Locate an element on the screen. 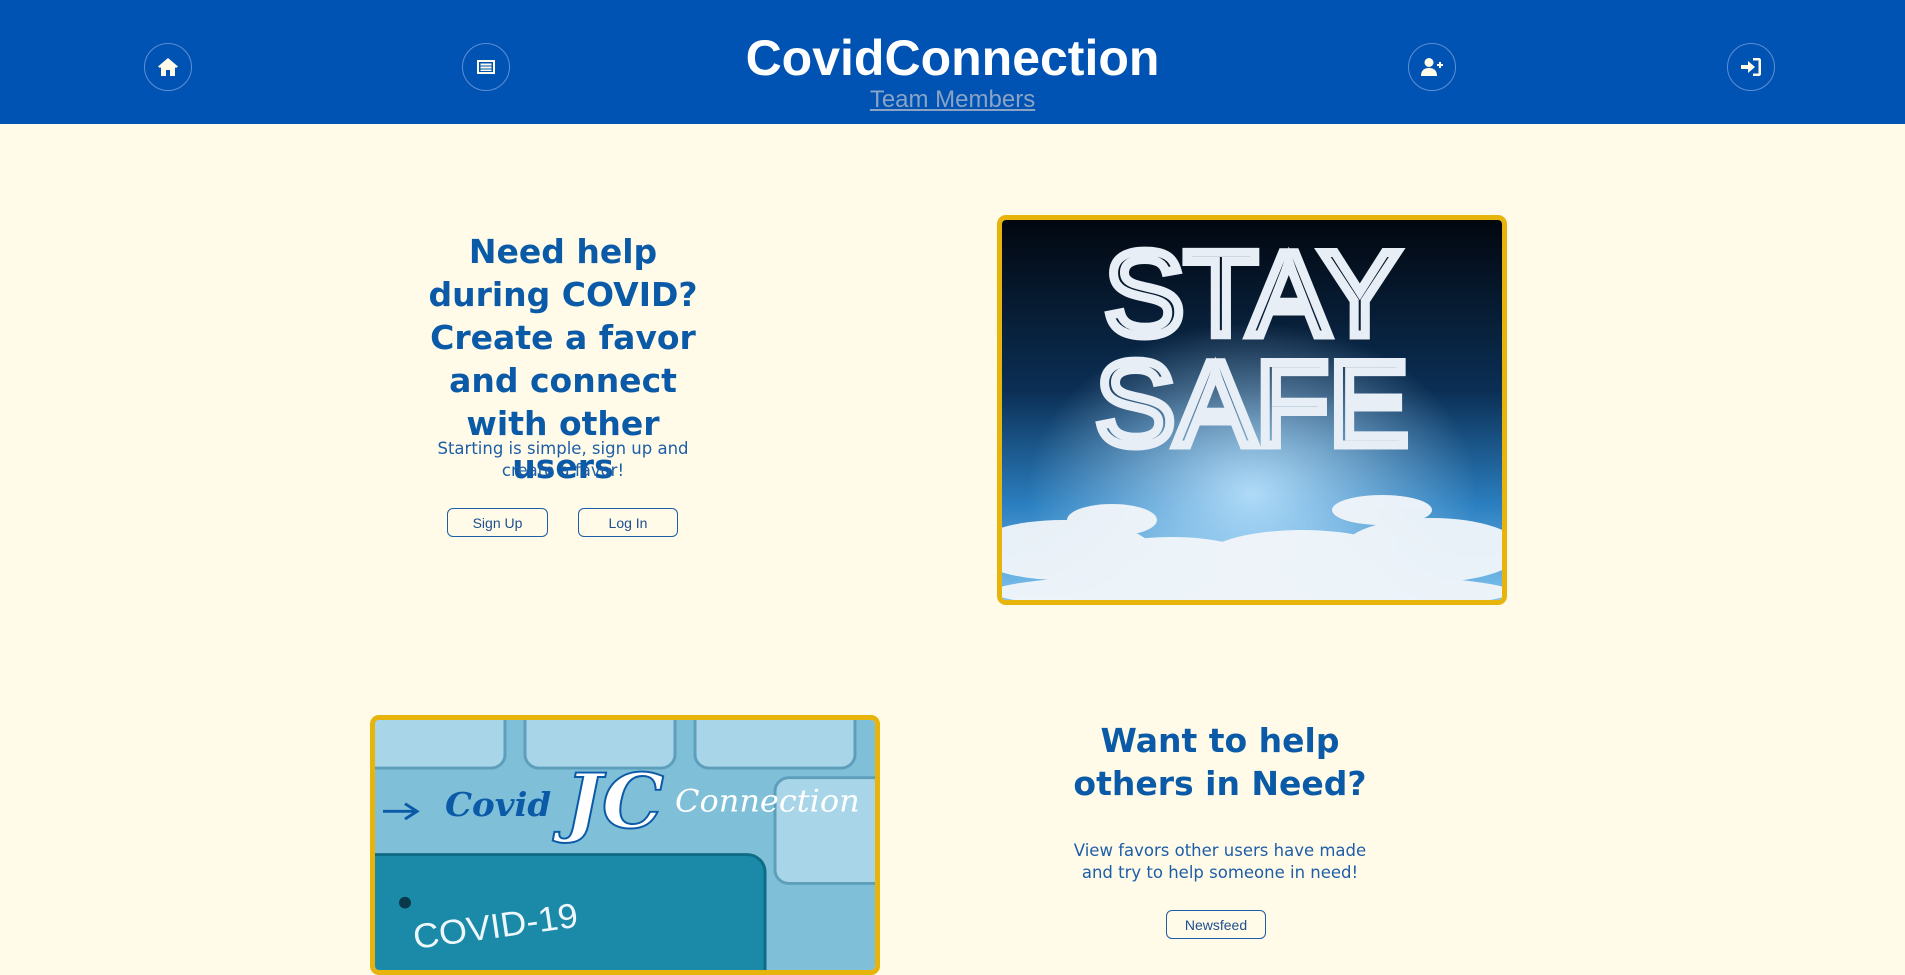 Image resolution: width=1905 pixels, height=975 pixels. stay-safe-illustration: STAY SAFE is located at coordinates (1252, 410).